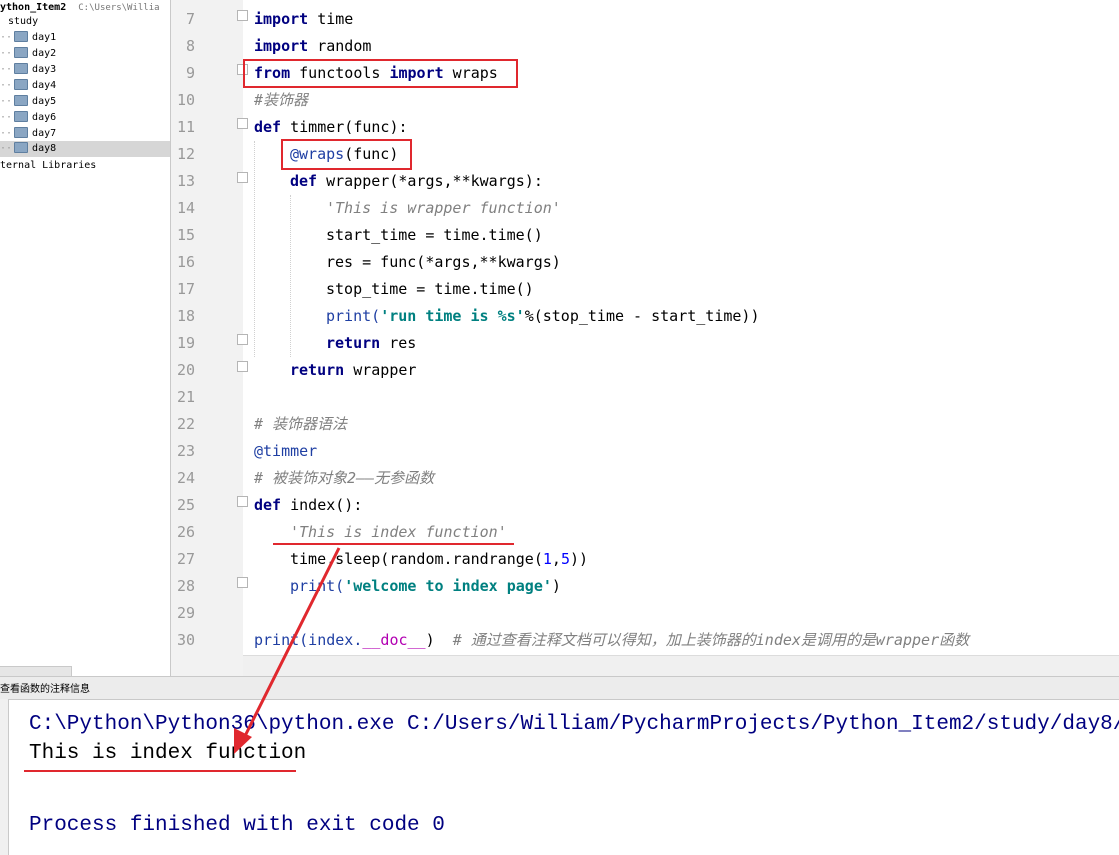 The image size is (1119, 855). What do you see at coordinates (185, 505) in the screenshot?
I see `line-number: 25` at bounding box center [185, 505].